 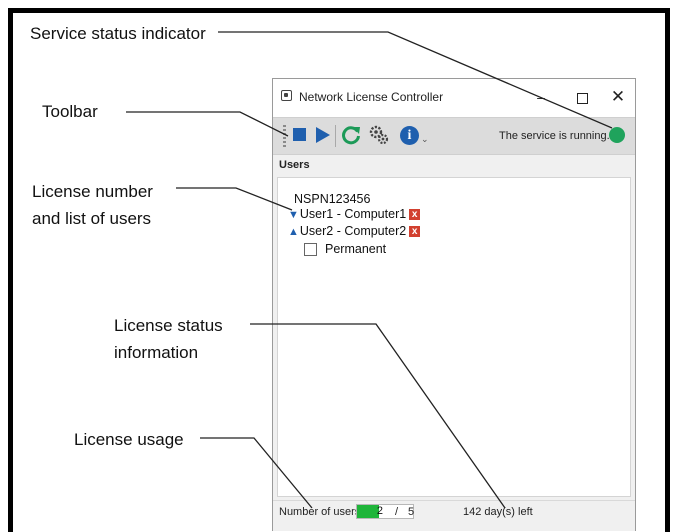 I want to click on permanent-checkbox, so click(x=310, y=250).